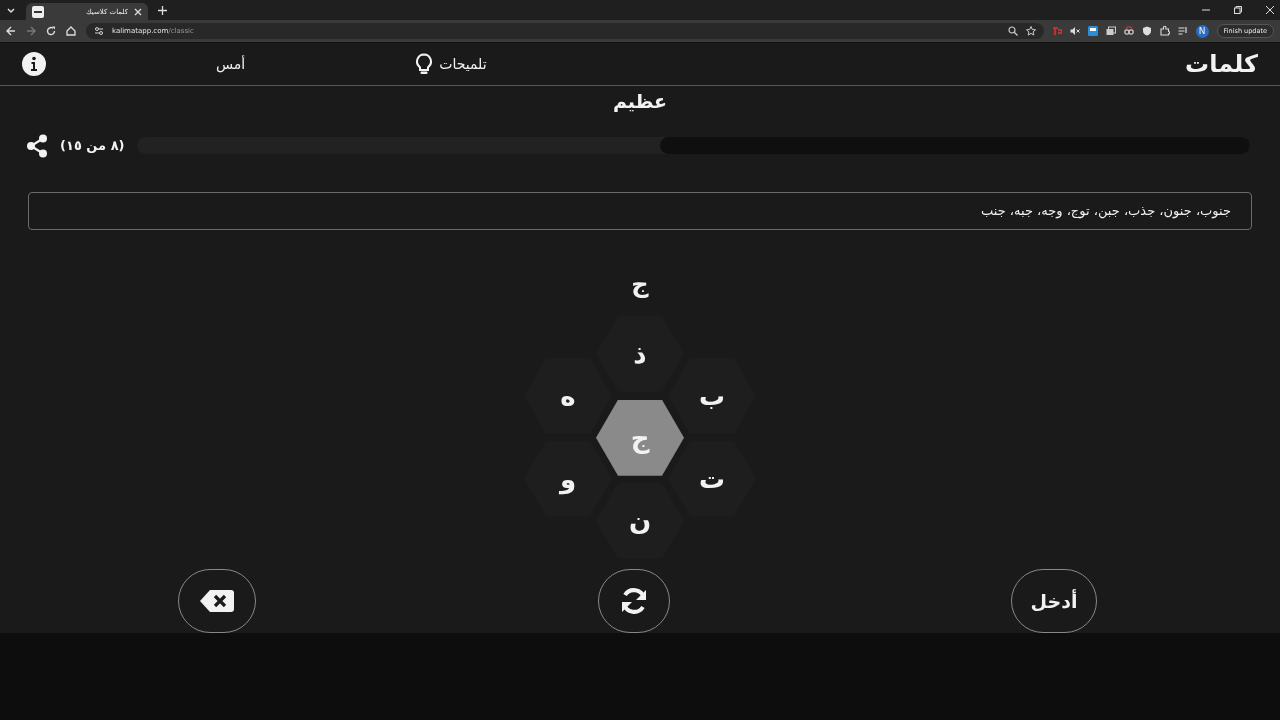  What do you see at coordinates (1030, 31) in the screenshot?
I see `star-icon` at bounding box center [1030, 31].